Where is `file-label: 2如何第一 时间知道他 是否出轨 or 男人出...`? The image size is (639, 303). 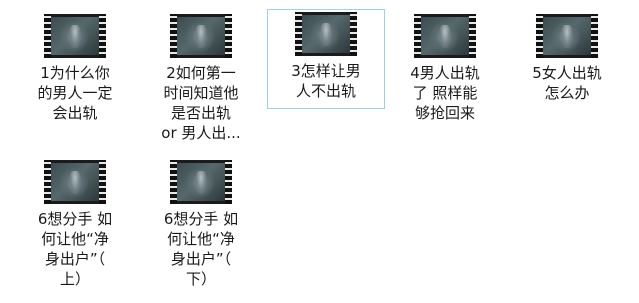
file-label: 2如何第一 时间知道他 是否出轨 or 男人出... is located at coordinates (201, 103).